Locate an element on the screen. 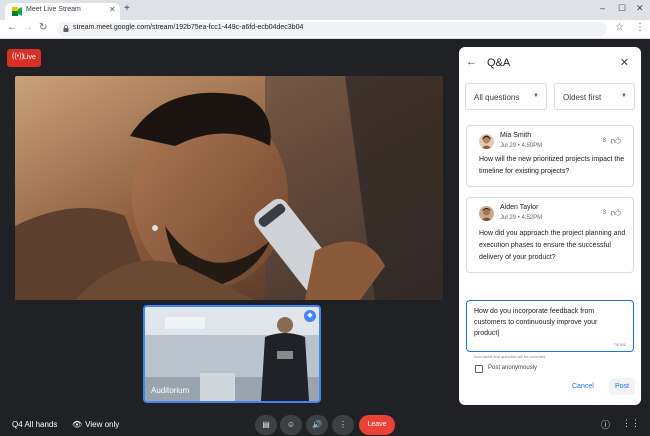 Image resolution: width=650 pixels, height=436 pixels. filter-value: All questions is located at coordinates (497, 97).